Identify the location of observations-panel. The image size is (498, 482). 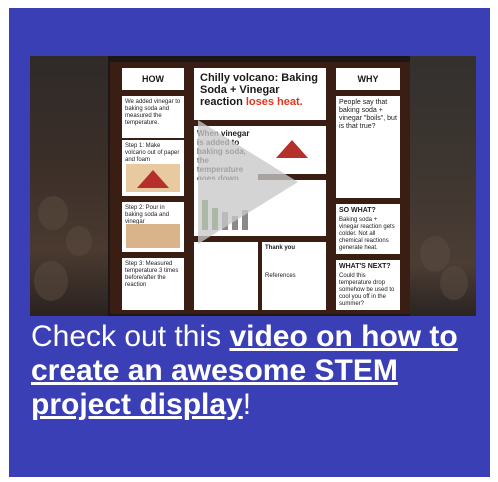
(368, 173).